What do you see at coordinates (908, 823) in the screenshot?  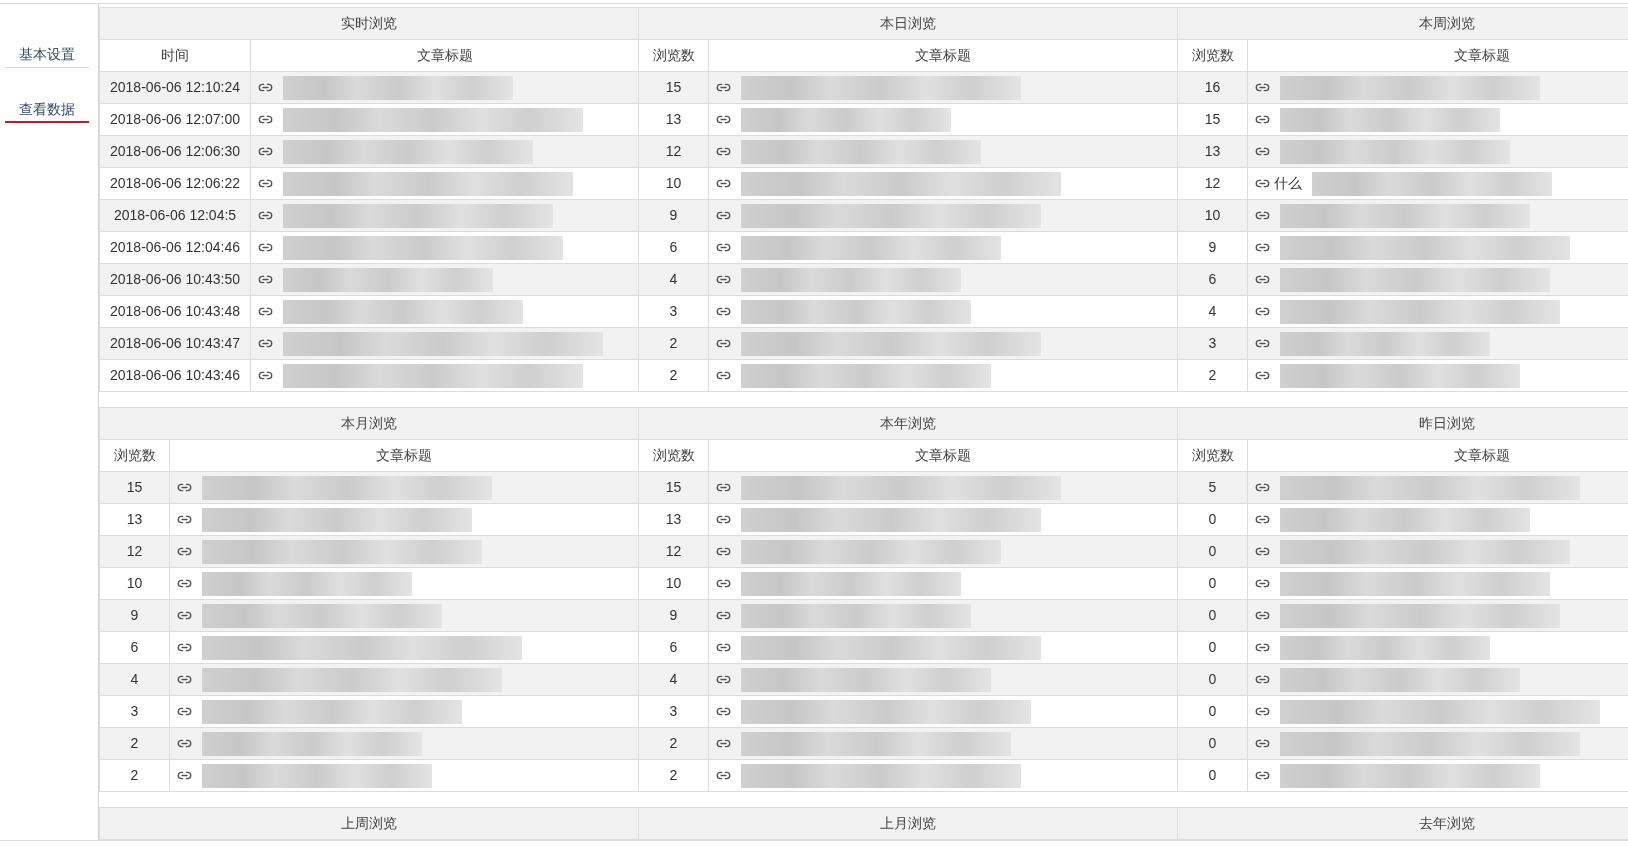 I see `panel-title: 上月浏览` at bounding box center [908, 823].